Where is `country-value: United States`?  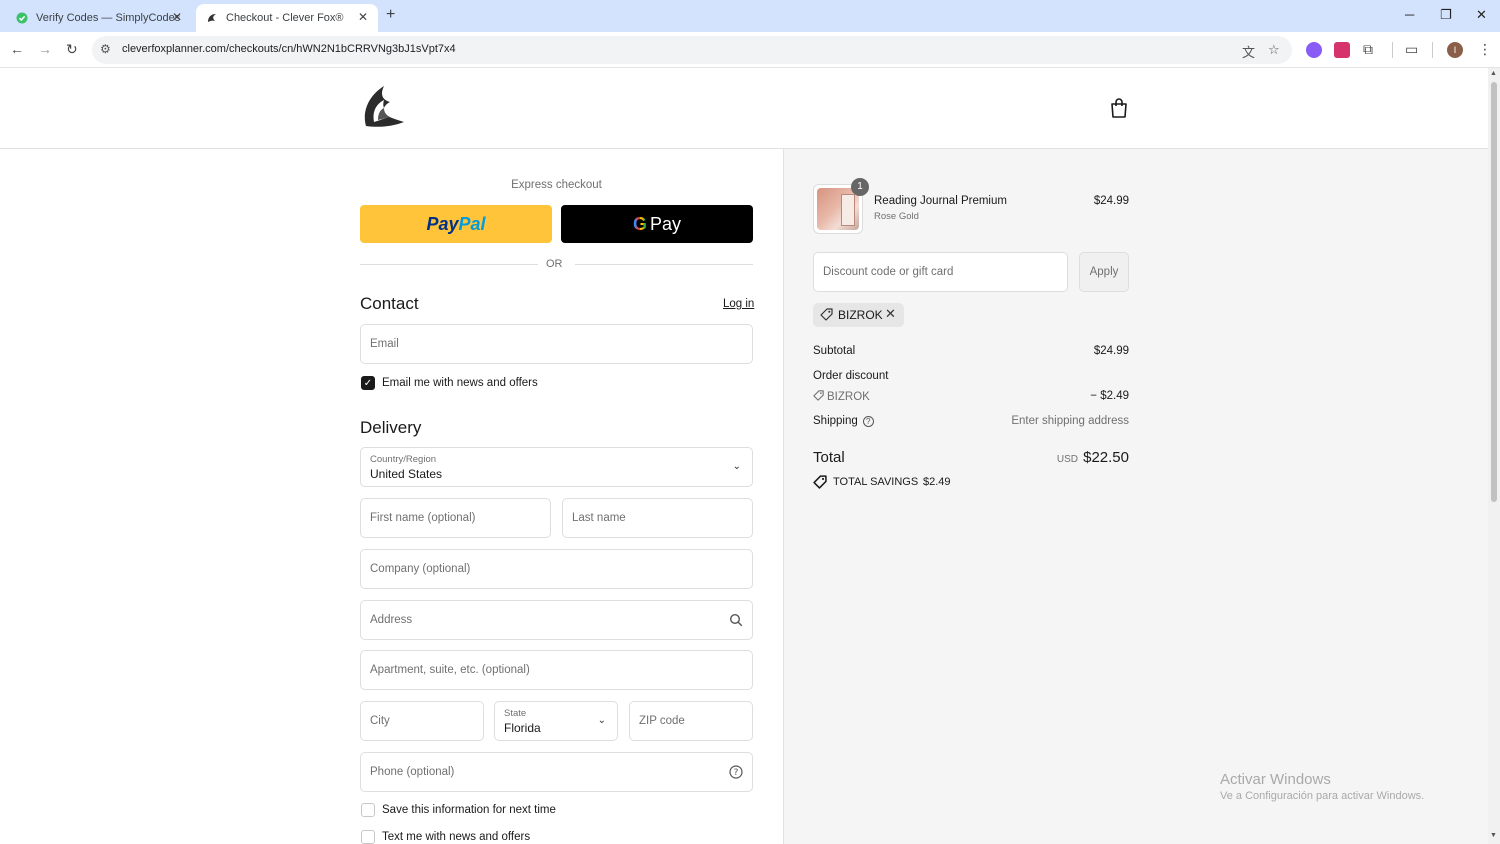
country-value: United States is located at coordinates (406, 474).